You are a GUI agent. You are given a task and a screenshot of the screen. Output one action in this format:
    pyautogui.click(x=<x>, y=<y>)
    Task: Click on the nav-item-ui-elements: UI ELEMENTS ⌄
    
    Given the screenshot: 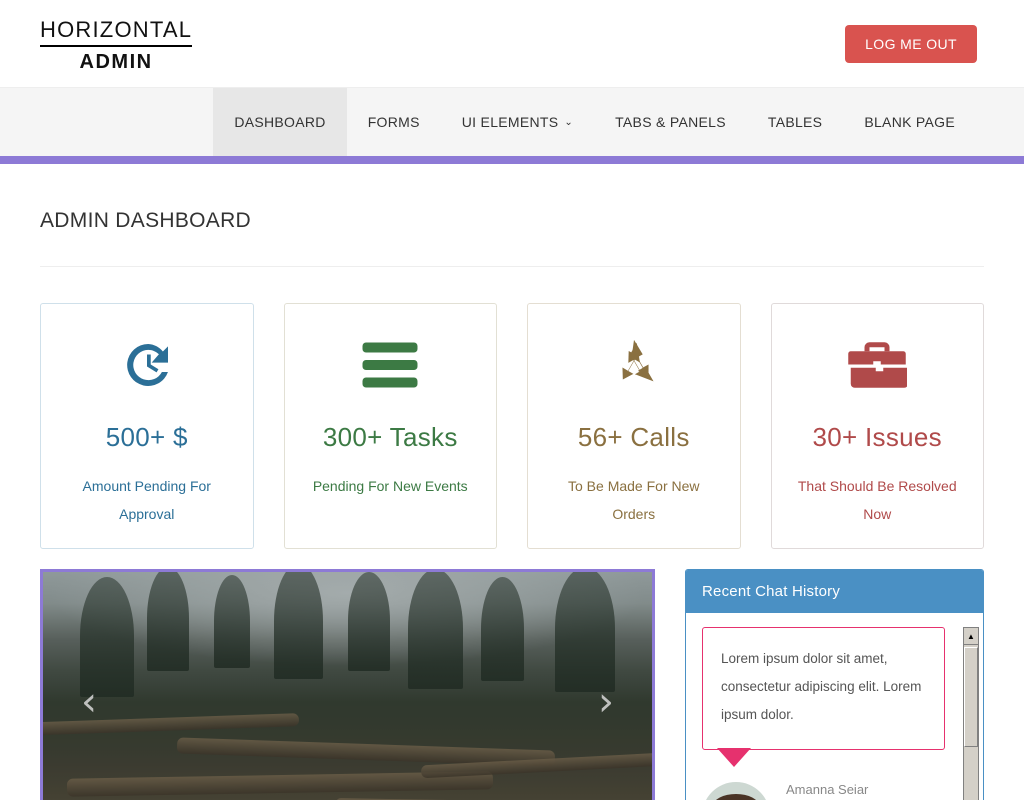 What is the action you would take?
    pyautogui.click(x=517, y=122)
    